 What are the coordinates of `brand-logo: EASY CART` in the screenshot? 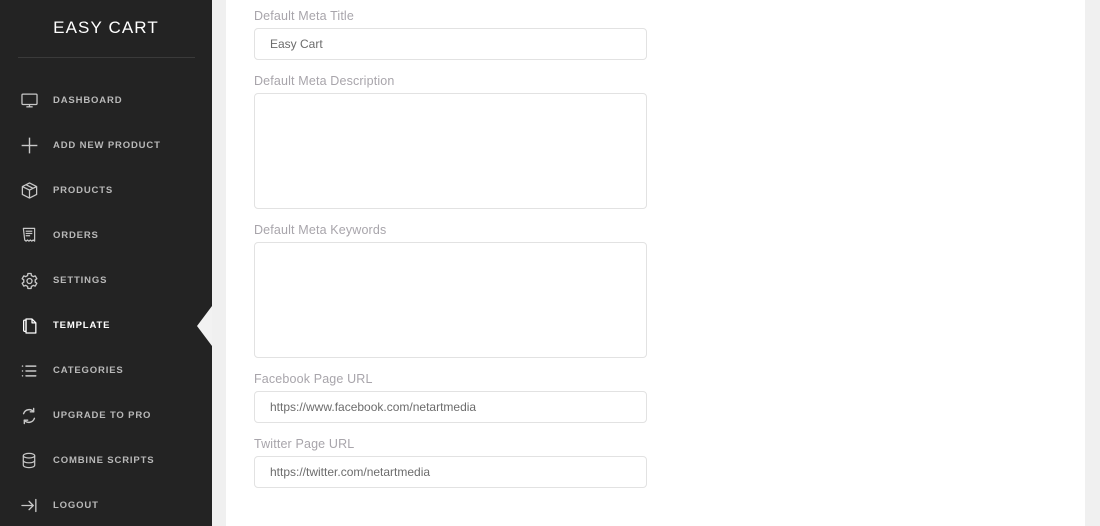 It's located at (106, 28).